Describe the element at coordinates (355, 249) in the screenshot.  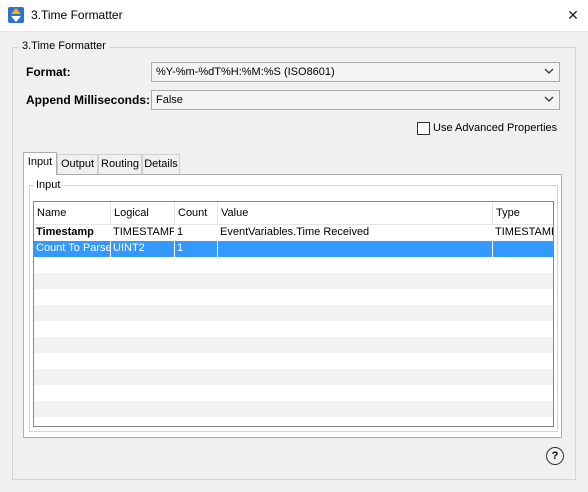
I see `cell-value` at that location.